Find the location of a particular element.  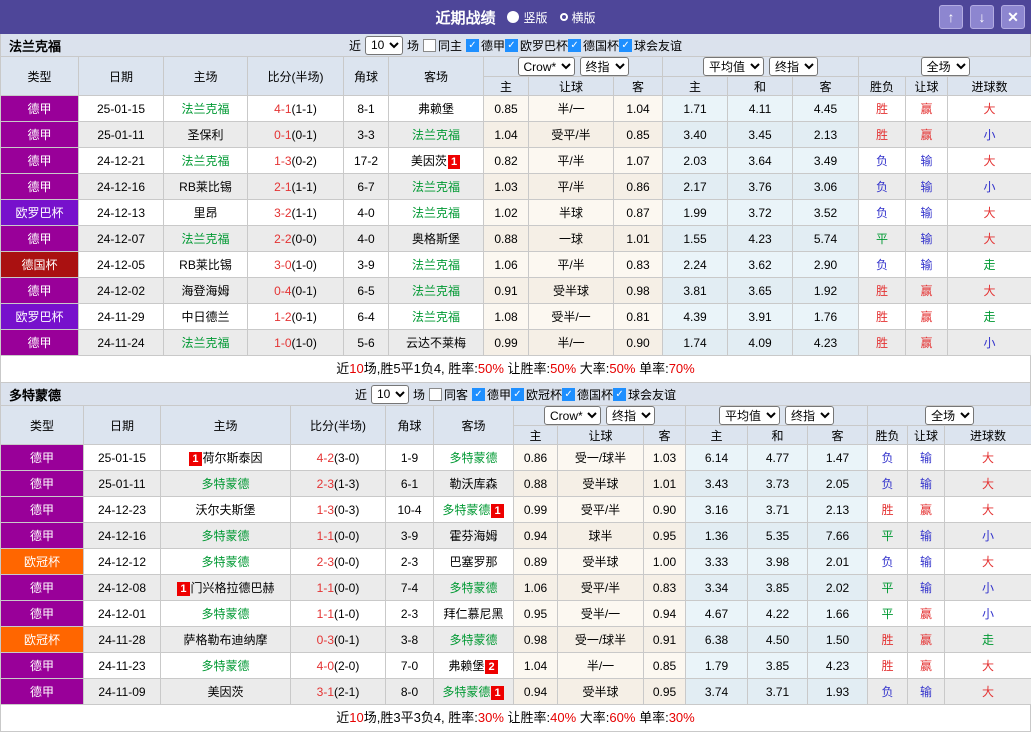

home-team-cell: 法兰克福 is located at coordinates (205, 160).